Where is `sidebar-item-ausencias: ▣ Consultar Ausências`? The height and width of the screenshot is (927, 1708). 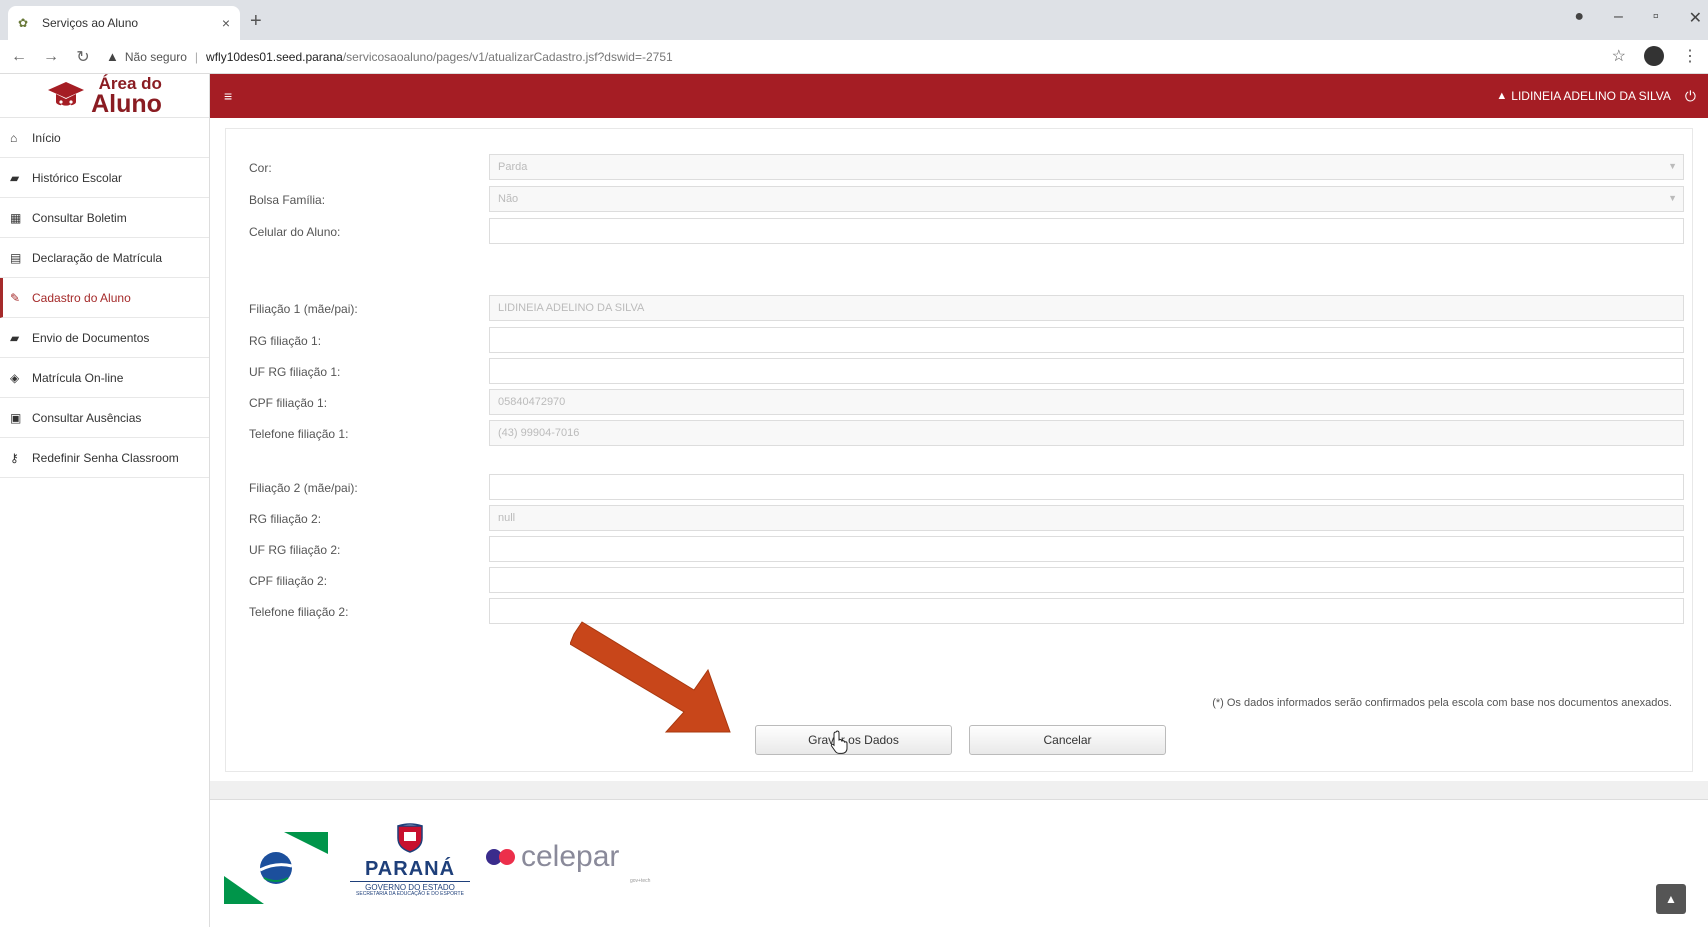
sidebar-item-ausencias: ▣ Consultar Ausências is located at coordinates (104, 418).